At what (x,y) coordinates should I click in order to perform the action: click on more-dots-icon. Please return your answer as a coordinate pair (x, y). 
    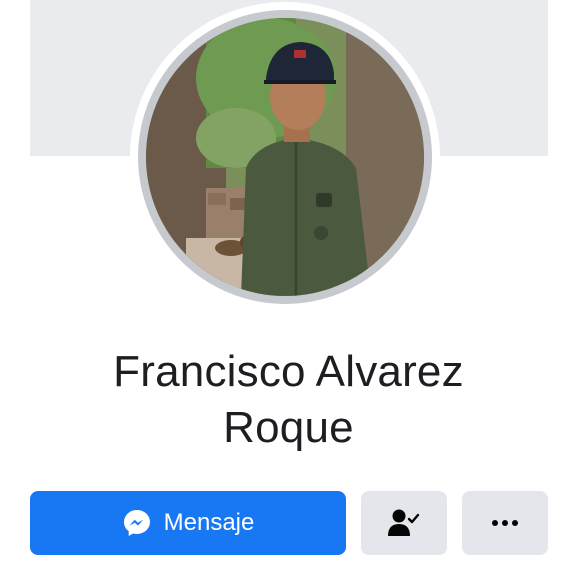
    Looking at the image, I should click on (505, 523).